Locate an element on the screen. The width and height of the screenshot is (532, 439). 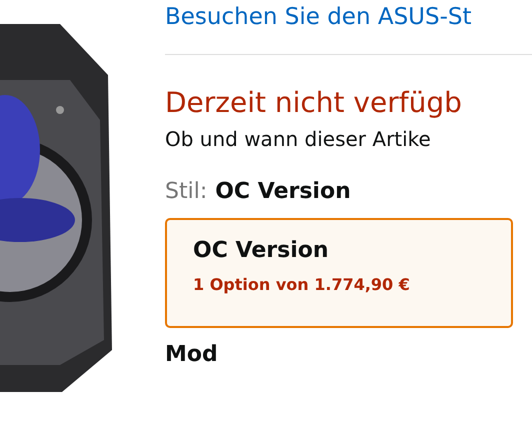
availability-note: Ob und wann dieser Artike is located at coordinates (298, 139).